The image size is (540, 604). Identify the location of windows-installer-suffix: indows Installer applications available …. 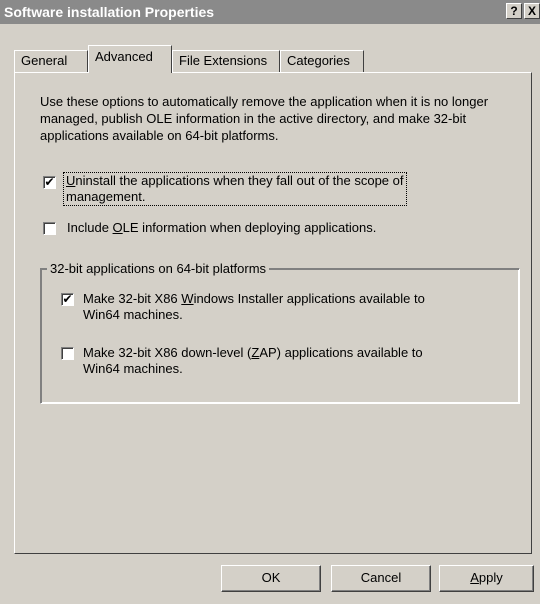
(309, 298).